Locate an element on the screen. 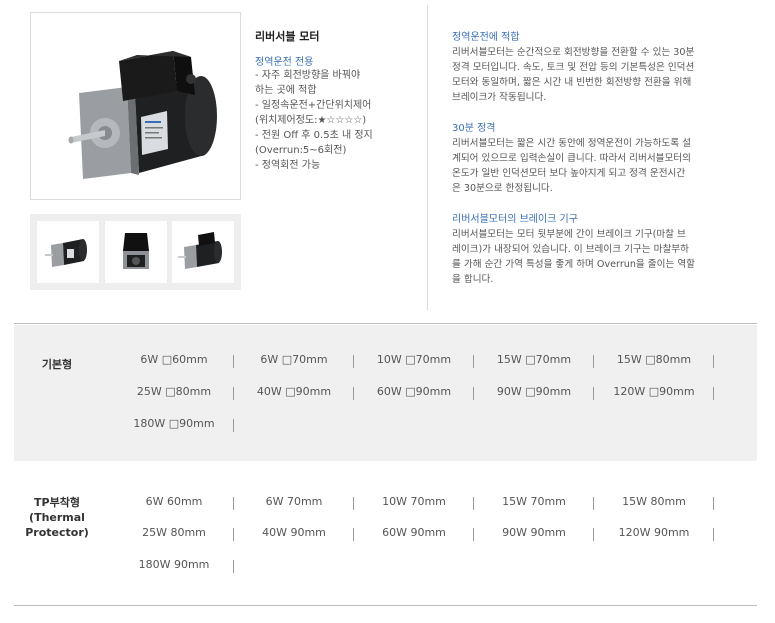  spec-item-text: 15W □80mm is located at coordinates (654, 359).